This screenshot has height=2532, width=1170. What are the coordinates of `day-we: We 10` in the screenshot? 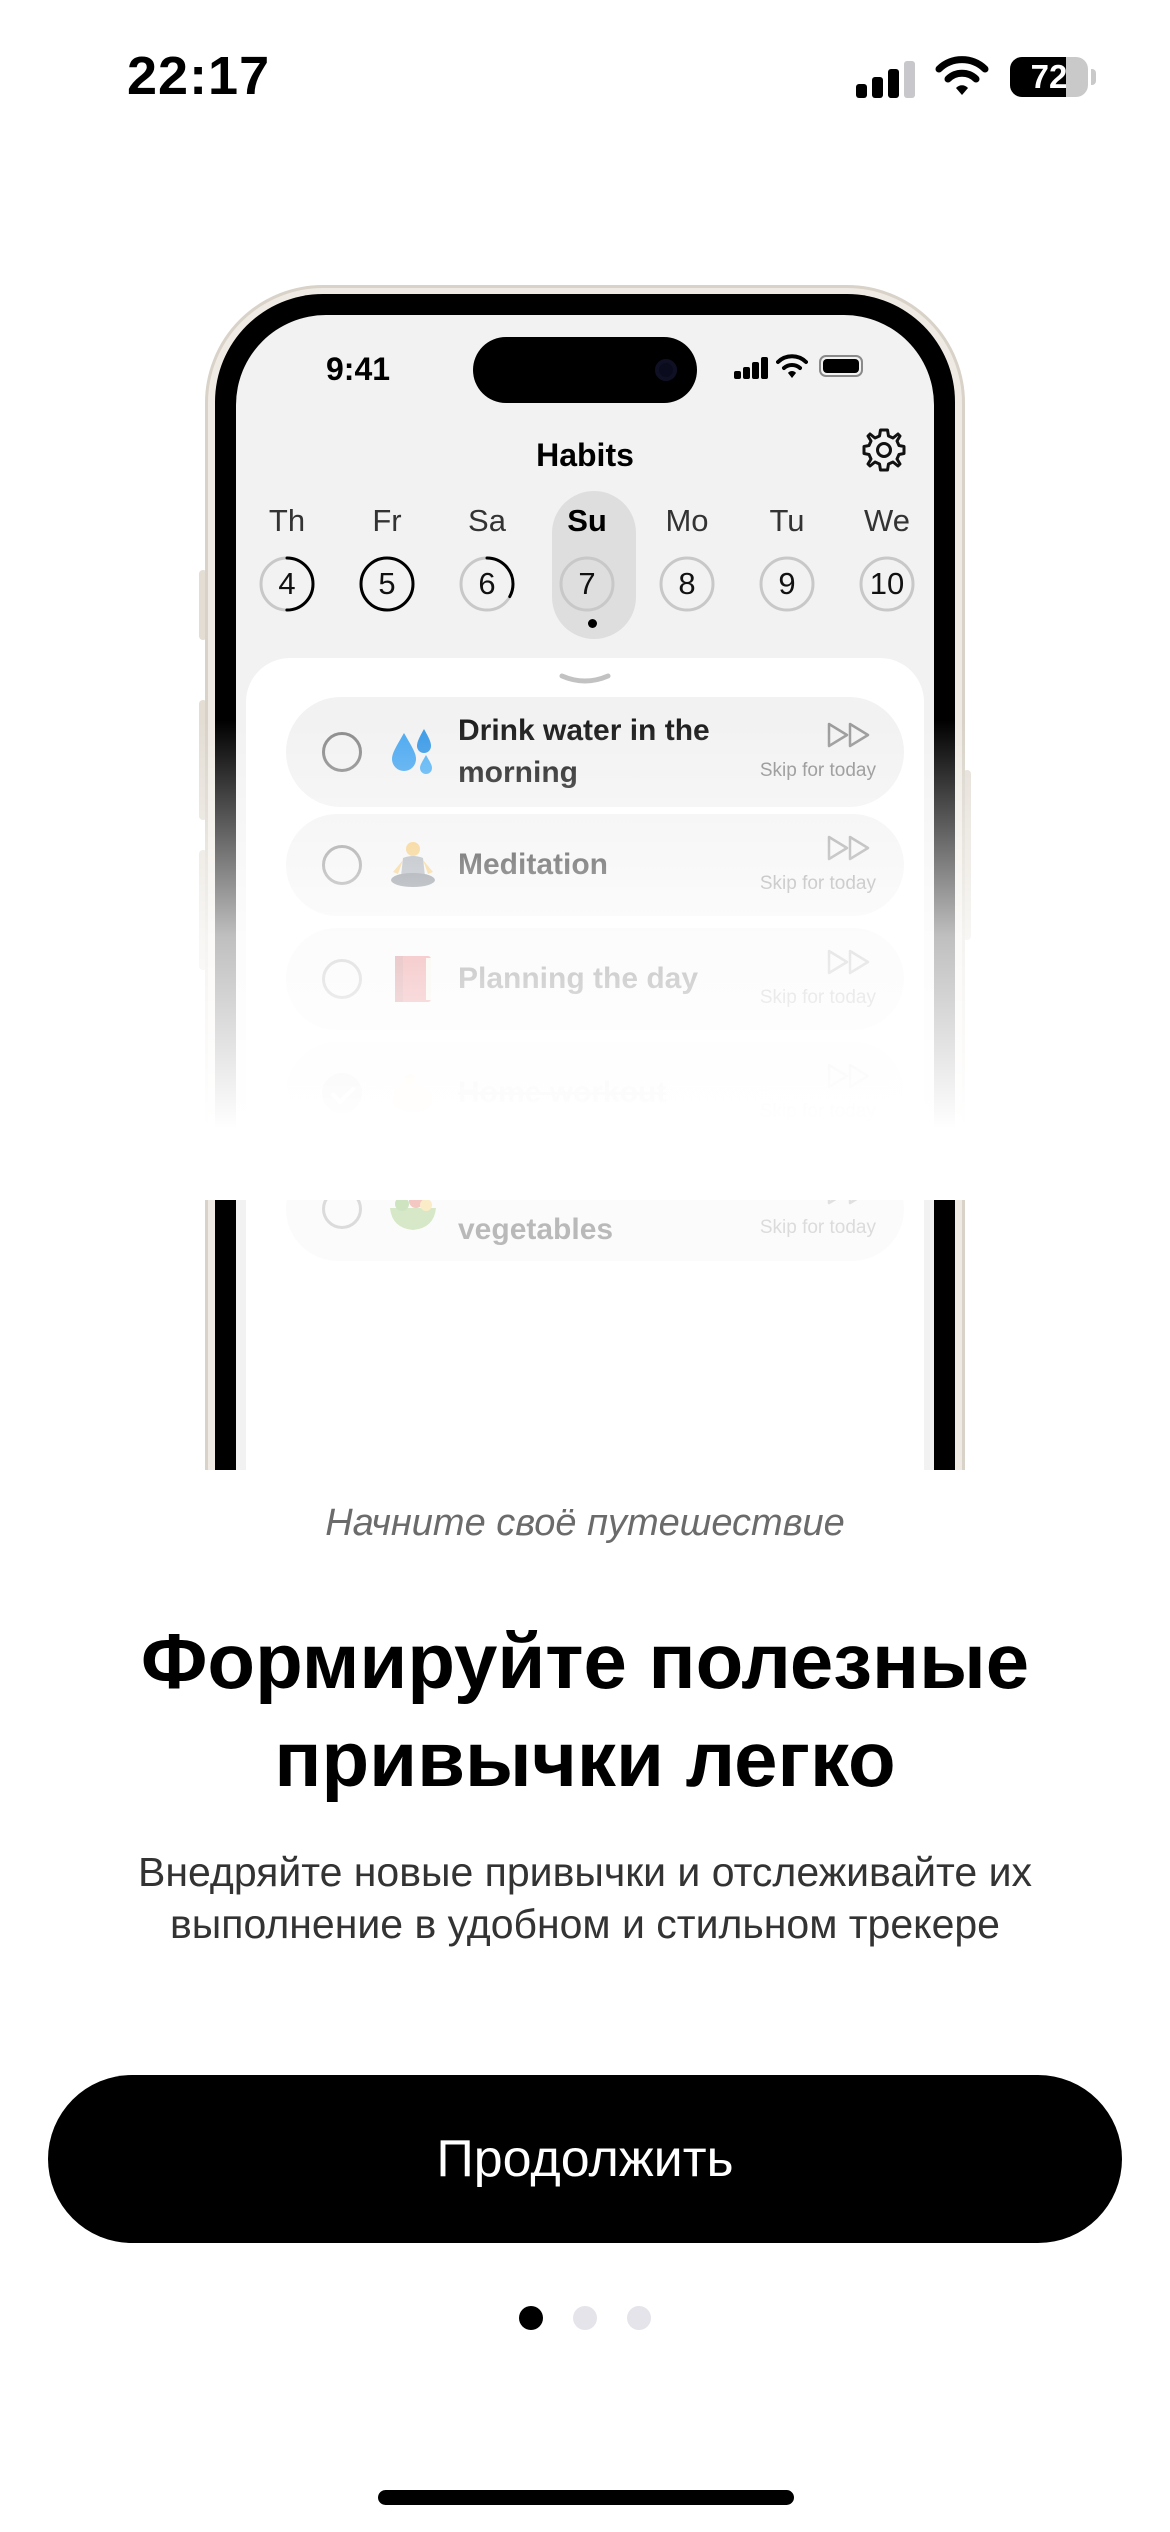 It's located at (885, 566).